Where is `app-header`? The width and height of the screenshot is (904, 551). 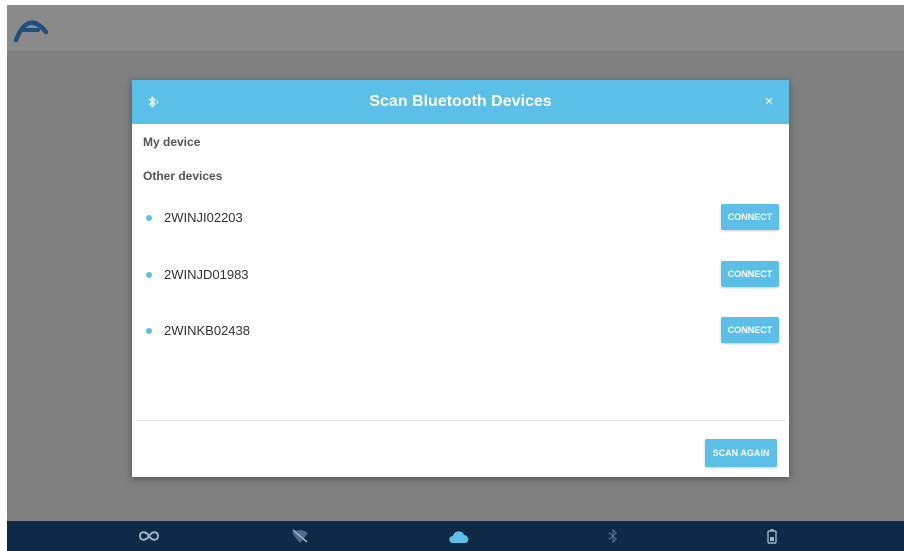 app-header is located at coordinates (455, 28).